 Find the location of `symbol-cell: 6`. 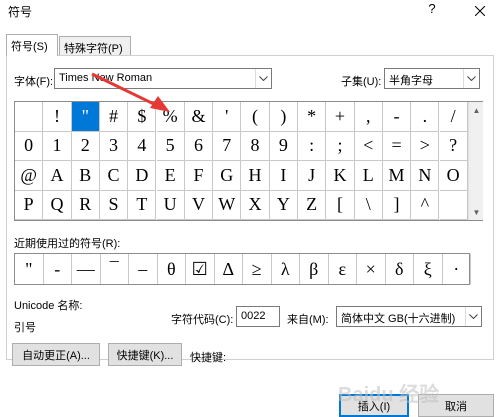

symbol-cell: 6 is located at coordinates (199, 146).